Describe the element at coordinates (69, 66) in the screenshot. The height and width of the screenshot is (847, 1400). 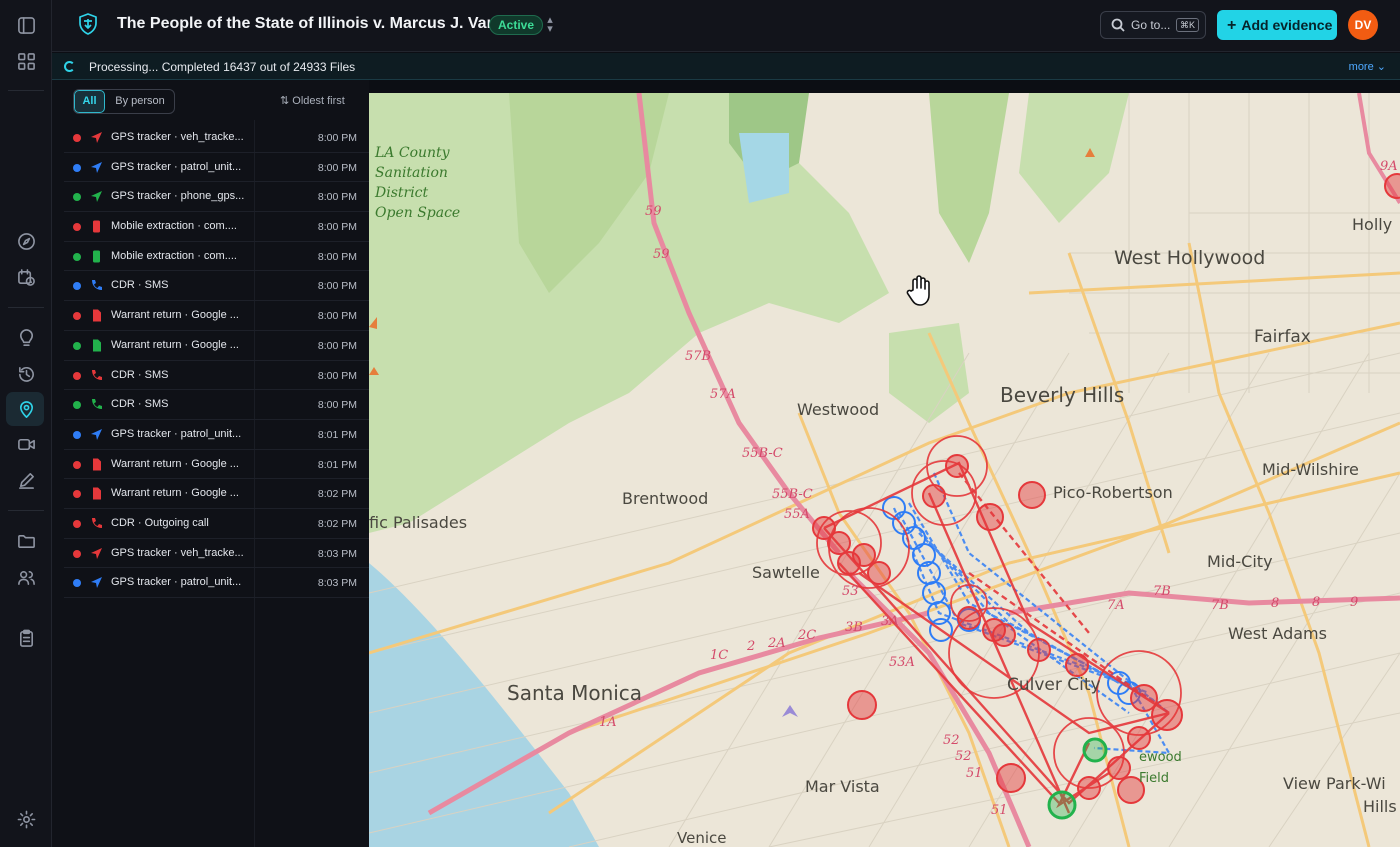
I see `loading-spinner-icon` at that location.